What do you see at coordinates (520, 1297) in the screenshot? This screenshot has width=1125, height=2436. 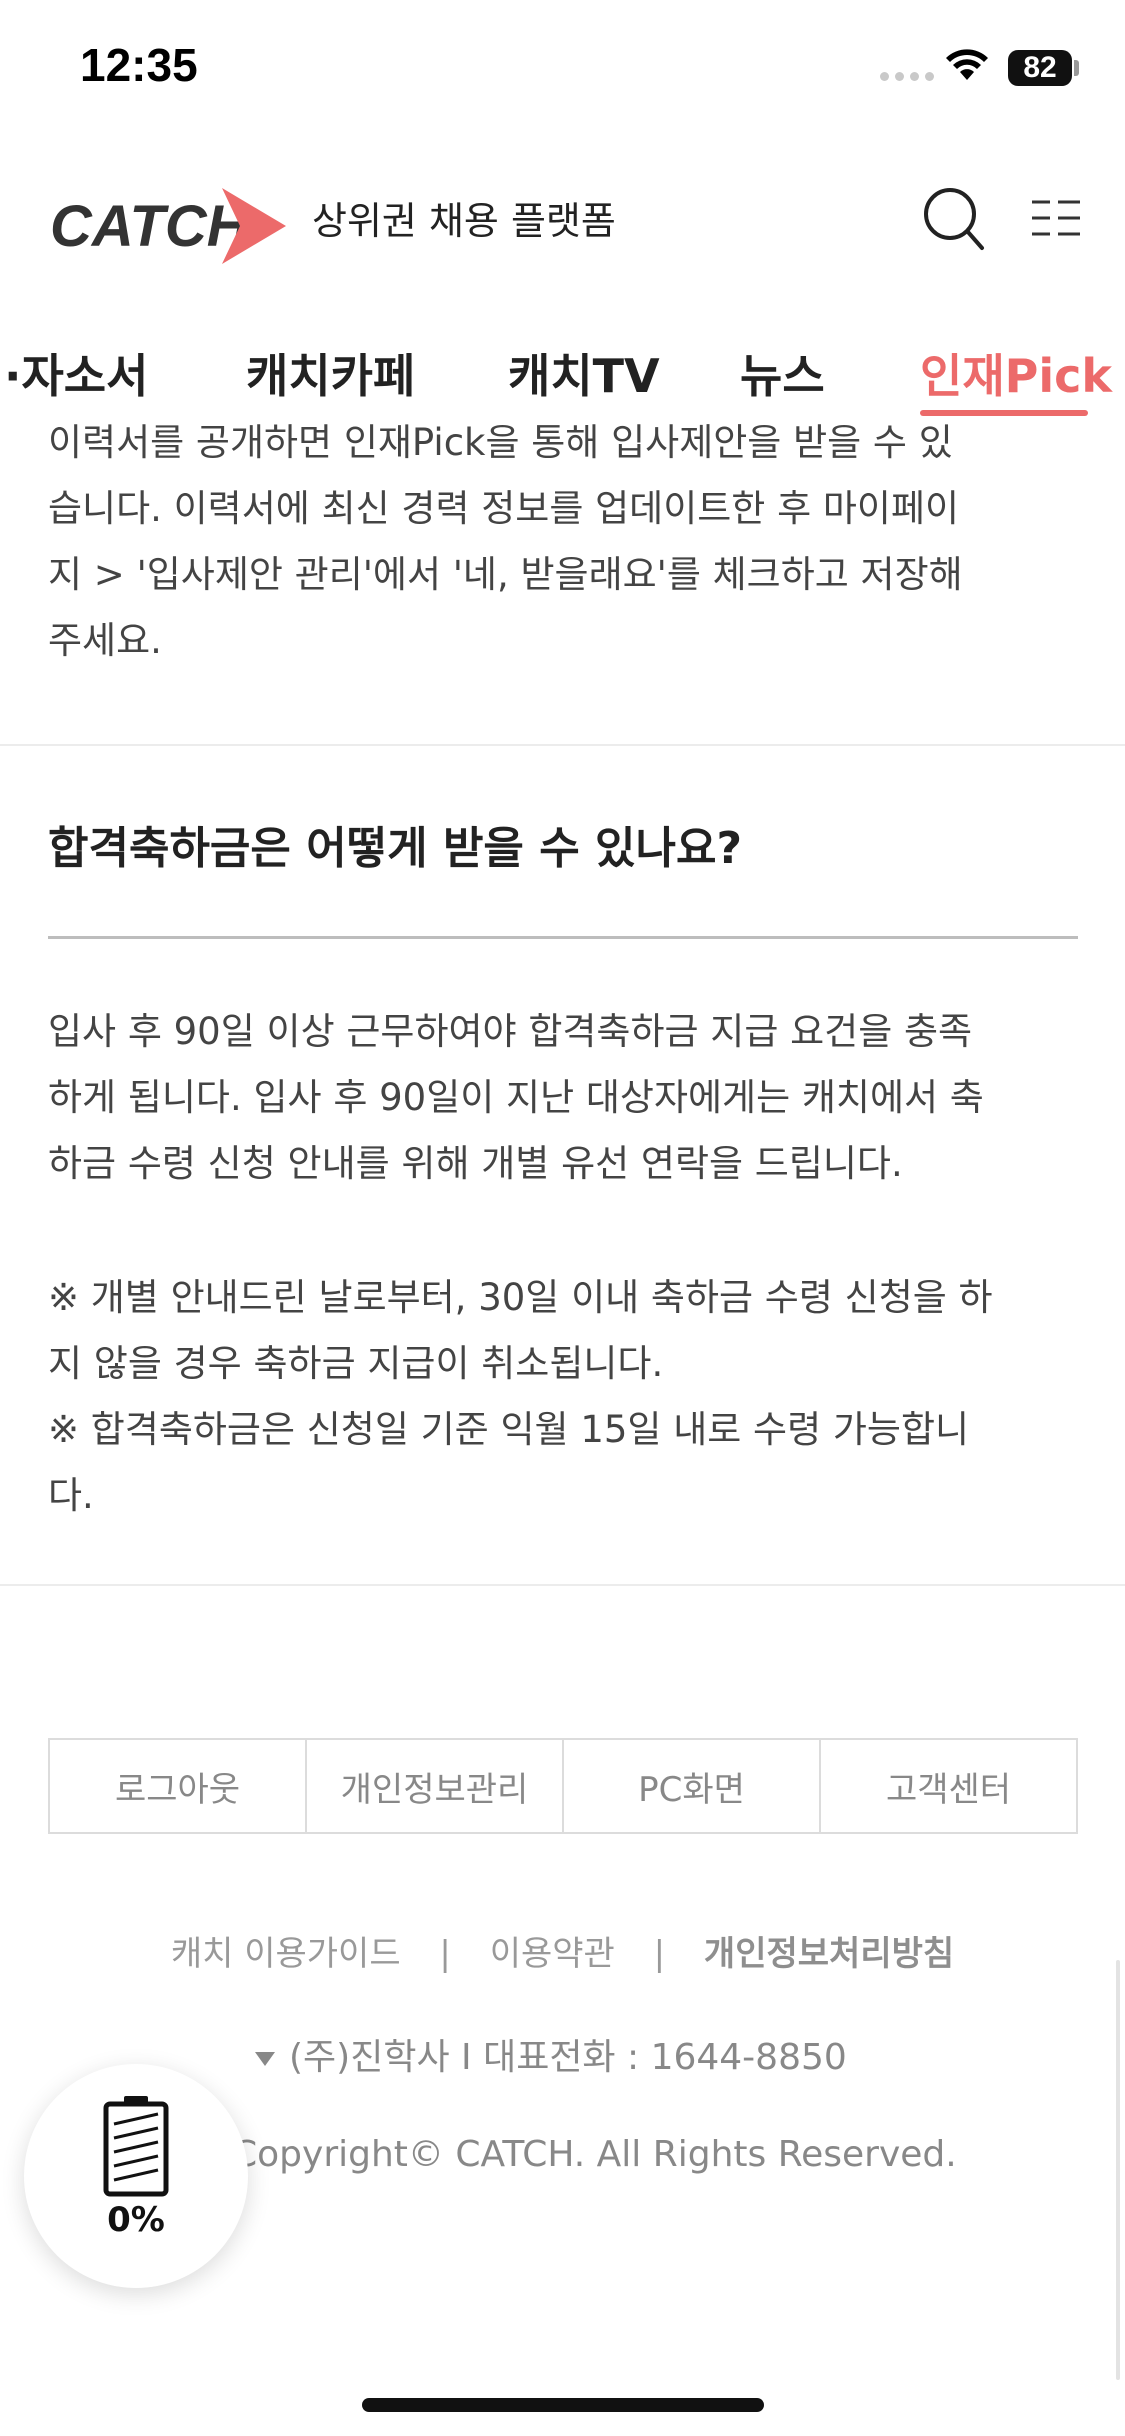 I see `note-line: ※ 개별 안내드린 날로부터, 30일 이내 축하금 수령 신청을 하` at bounding box center [520, 1297].